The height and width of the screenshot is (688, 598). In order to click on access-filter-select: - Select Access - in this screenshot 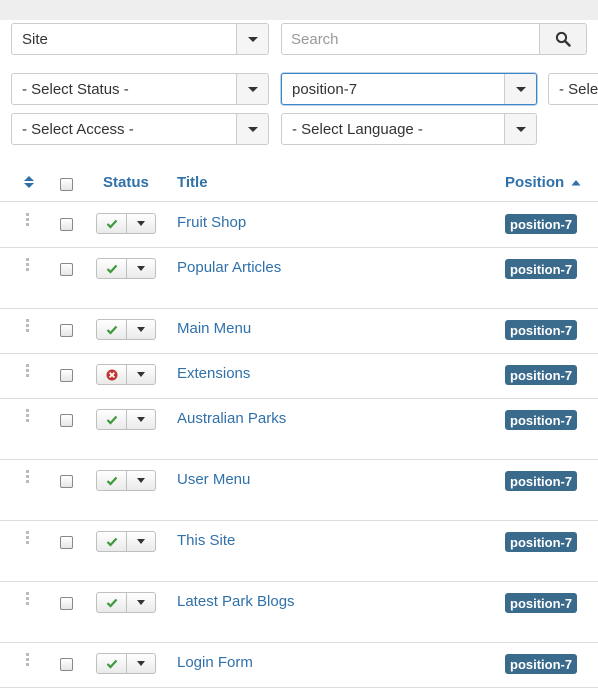, I will do `click(140, 129)`.